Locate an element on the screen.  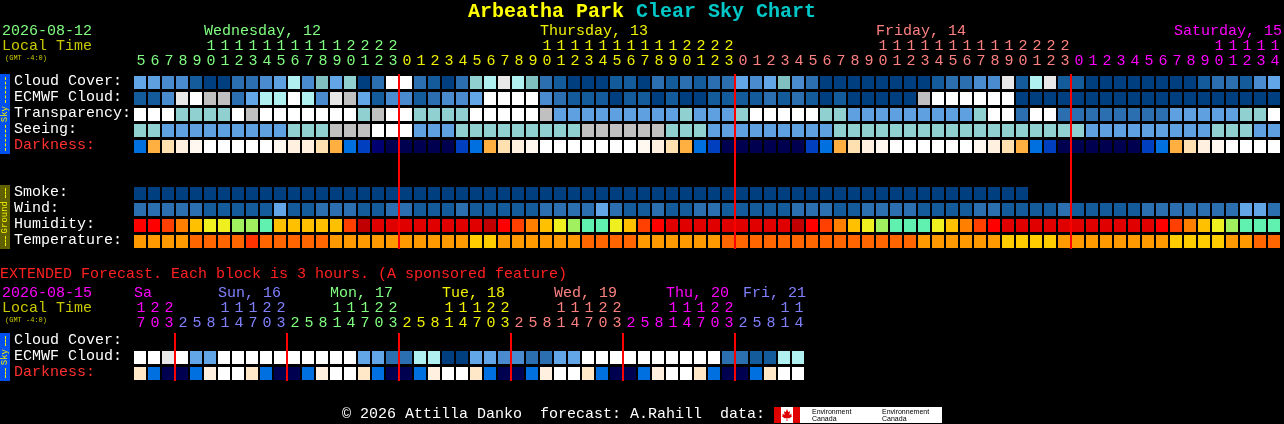
day-label: Thu, 20 is located at coordinates (697, 293).